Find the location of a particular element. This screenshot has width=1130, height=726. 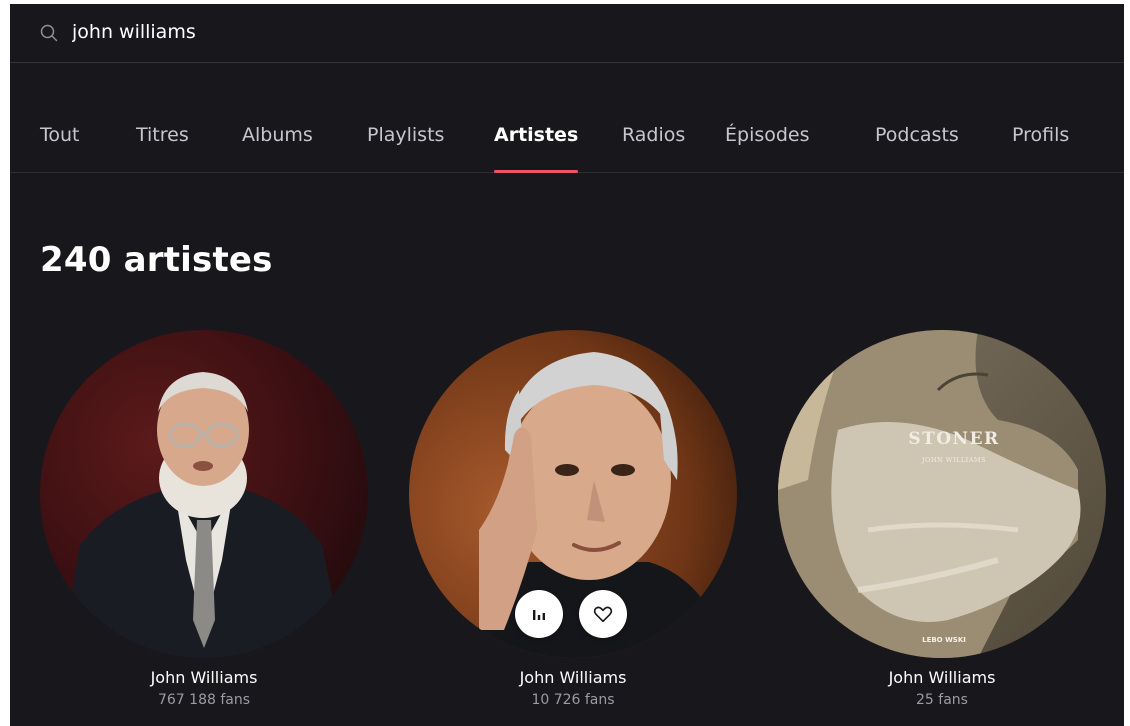

mix-button is located at coordinates (539, 614).